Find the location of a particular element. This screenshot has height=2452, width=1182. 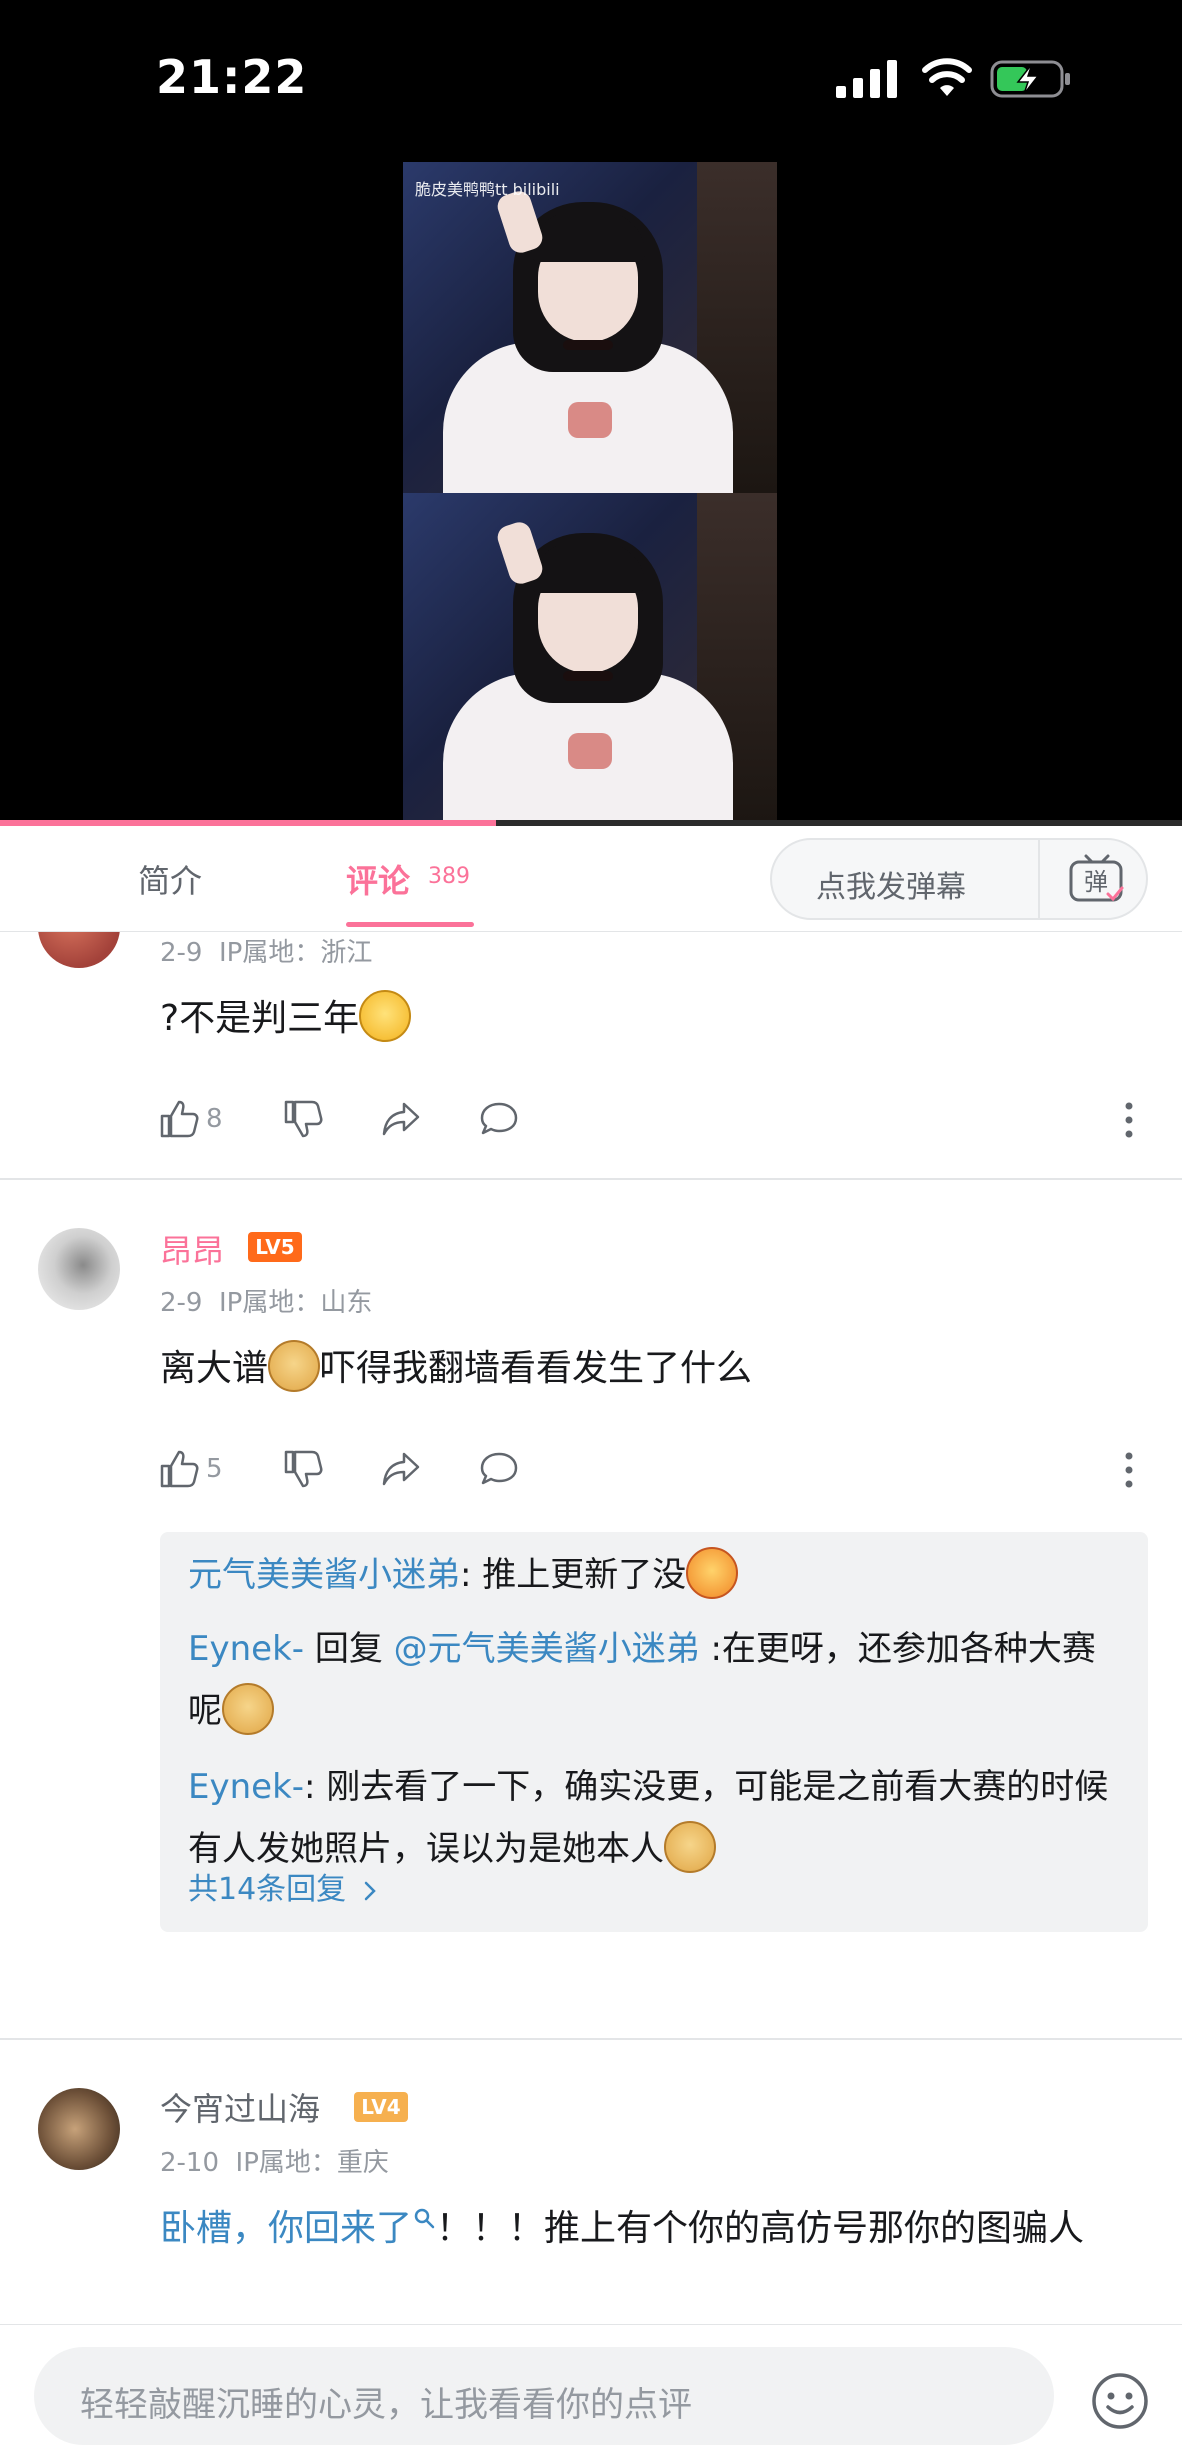

comment-input: 轻轻敲醒沉睡的心灵，让我看看你的点评 is located at coordinates (544, 2396).